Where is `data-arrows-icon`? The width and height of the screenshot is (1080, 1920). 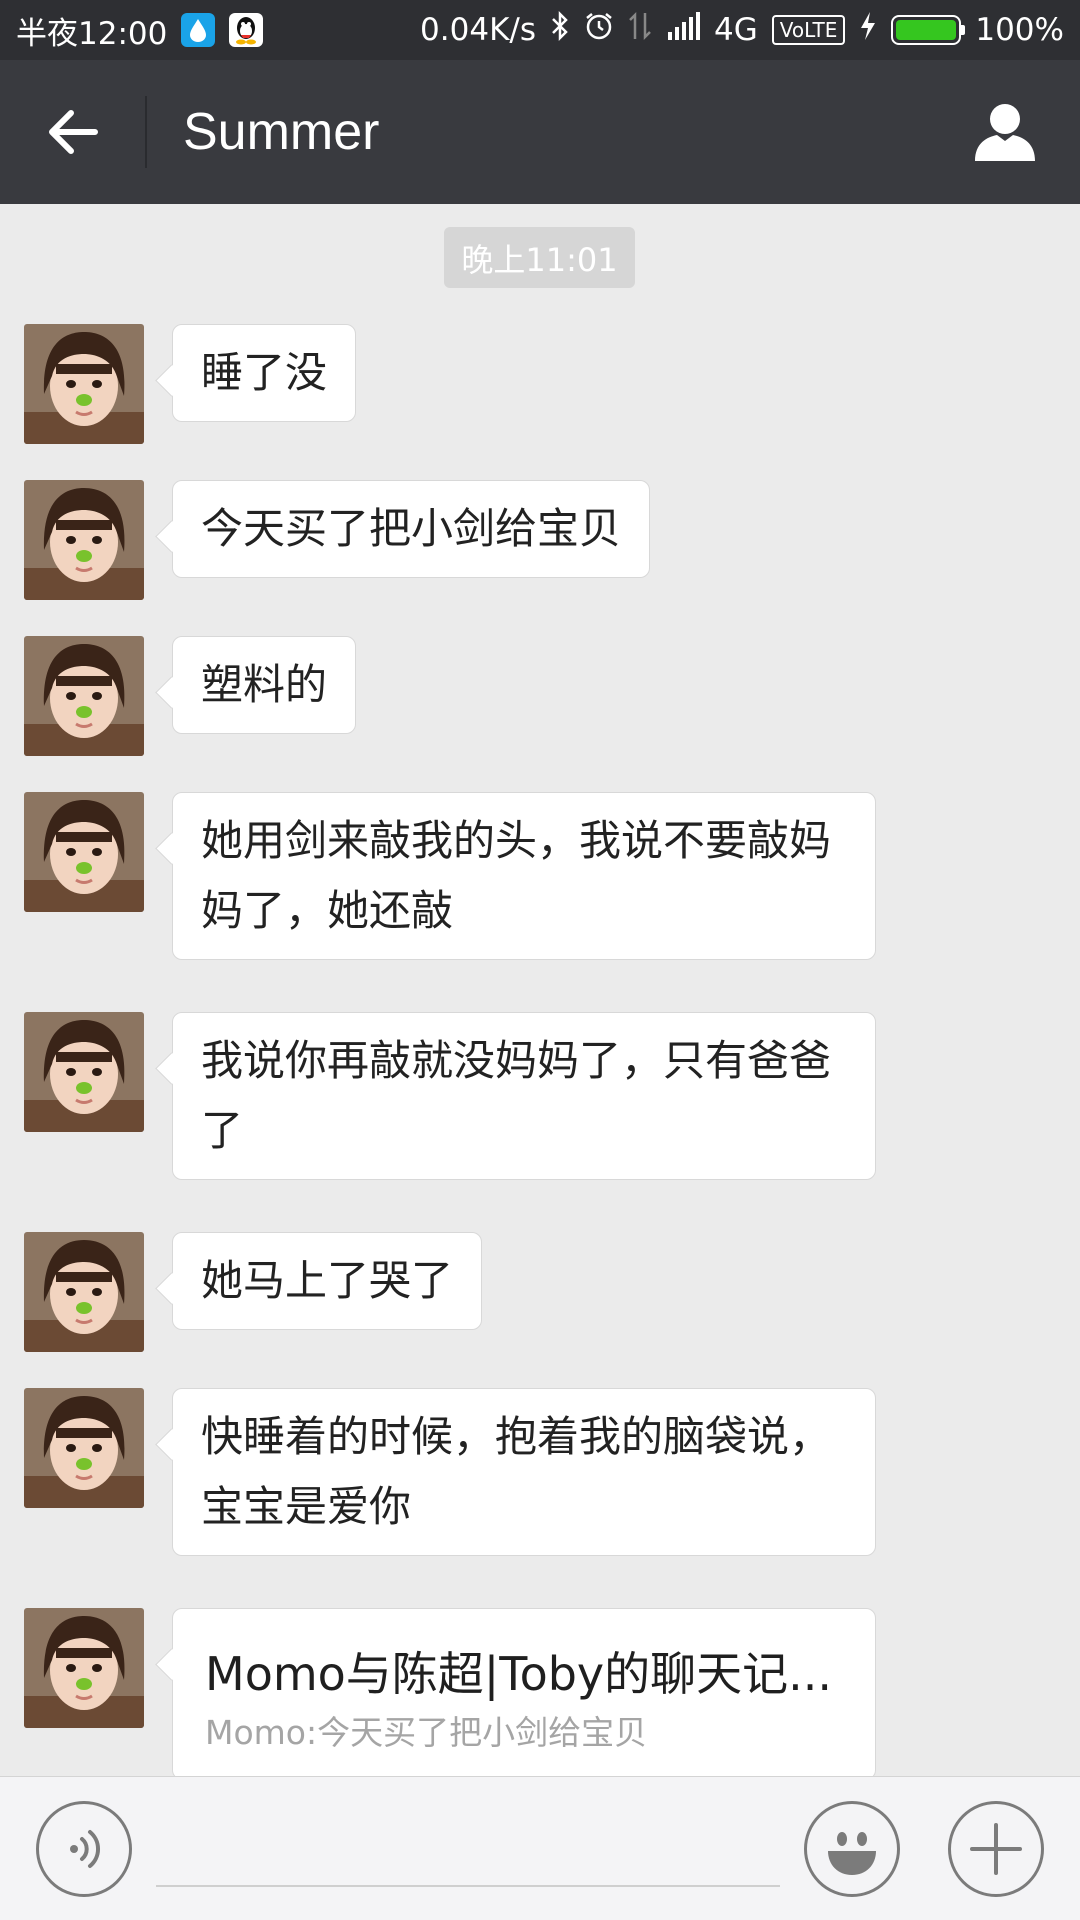 data-arrows-icon is located at coordinates (640, 30).